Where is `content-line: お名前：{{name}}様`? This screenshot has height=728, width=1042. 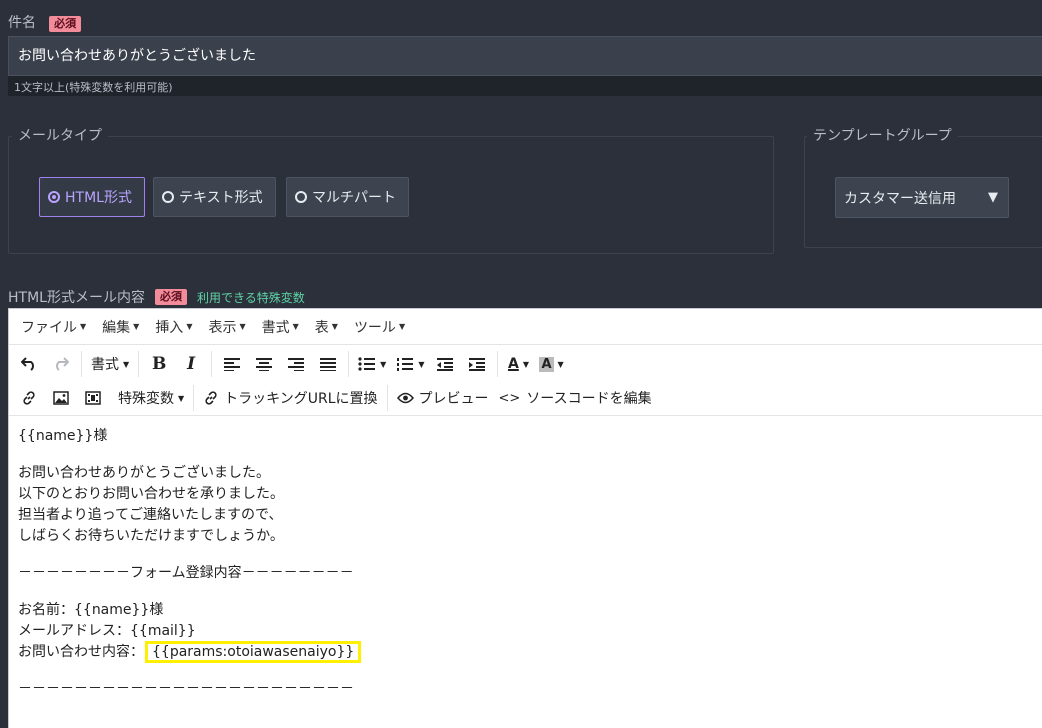
content-line: お名前：{{name}}様 is located at coordinates (91, 610).